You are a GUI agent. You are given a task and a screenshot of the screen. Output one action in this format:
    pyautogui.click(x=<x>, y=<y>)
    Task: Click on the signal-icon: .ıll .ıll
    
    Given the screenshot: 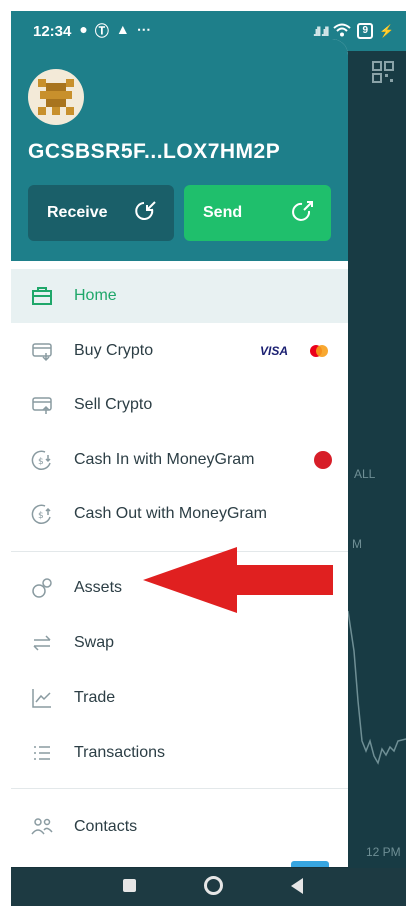 What is the action you would take?
    pyautogui.click(x=320, y=31)
    